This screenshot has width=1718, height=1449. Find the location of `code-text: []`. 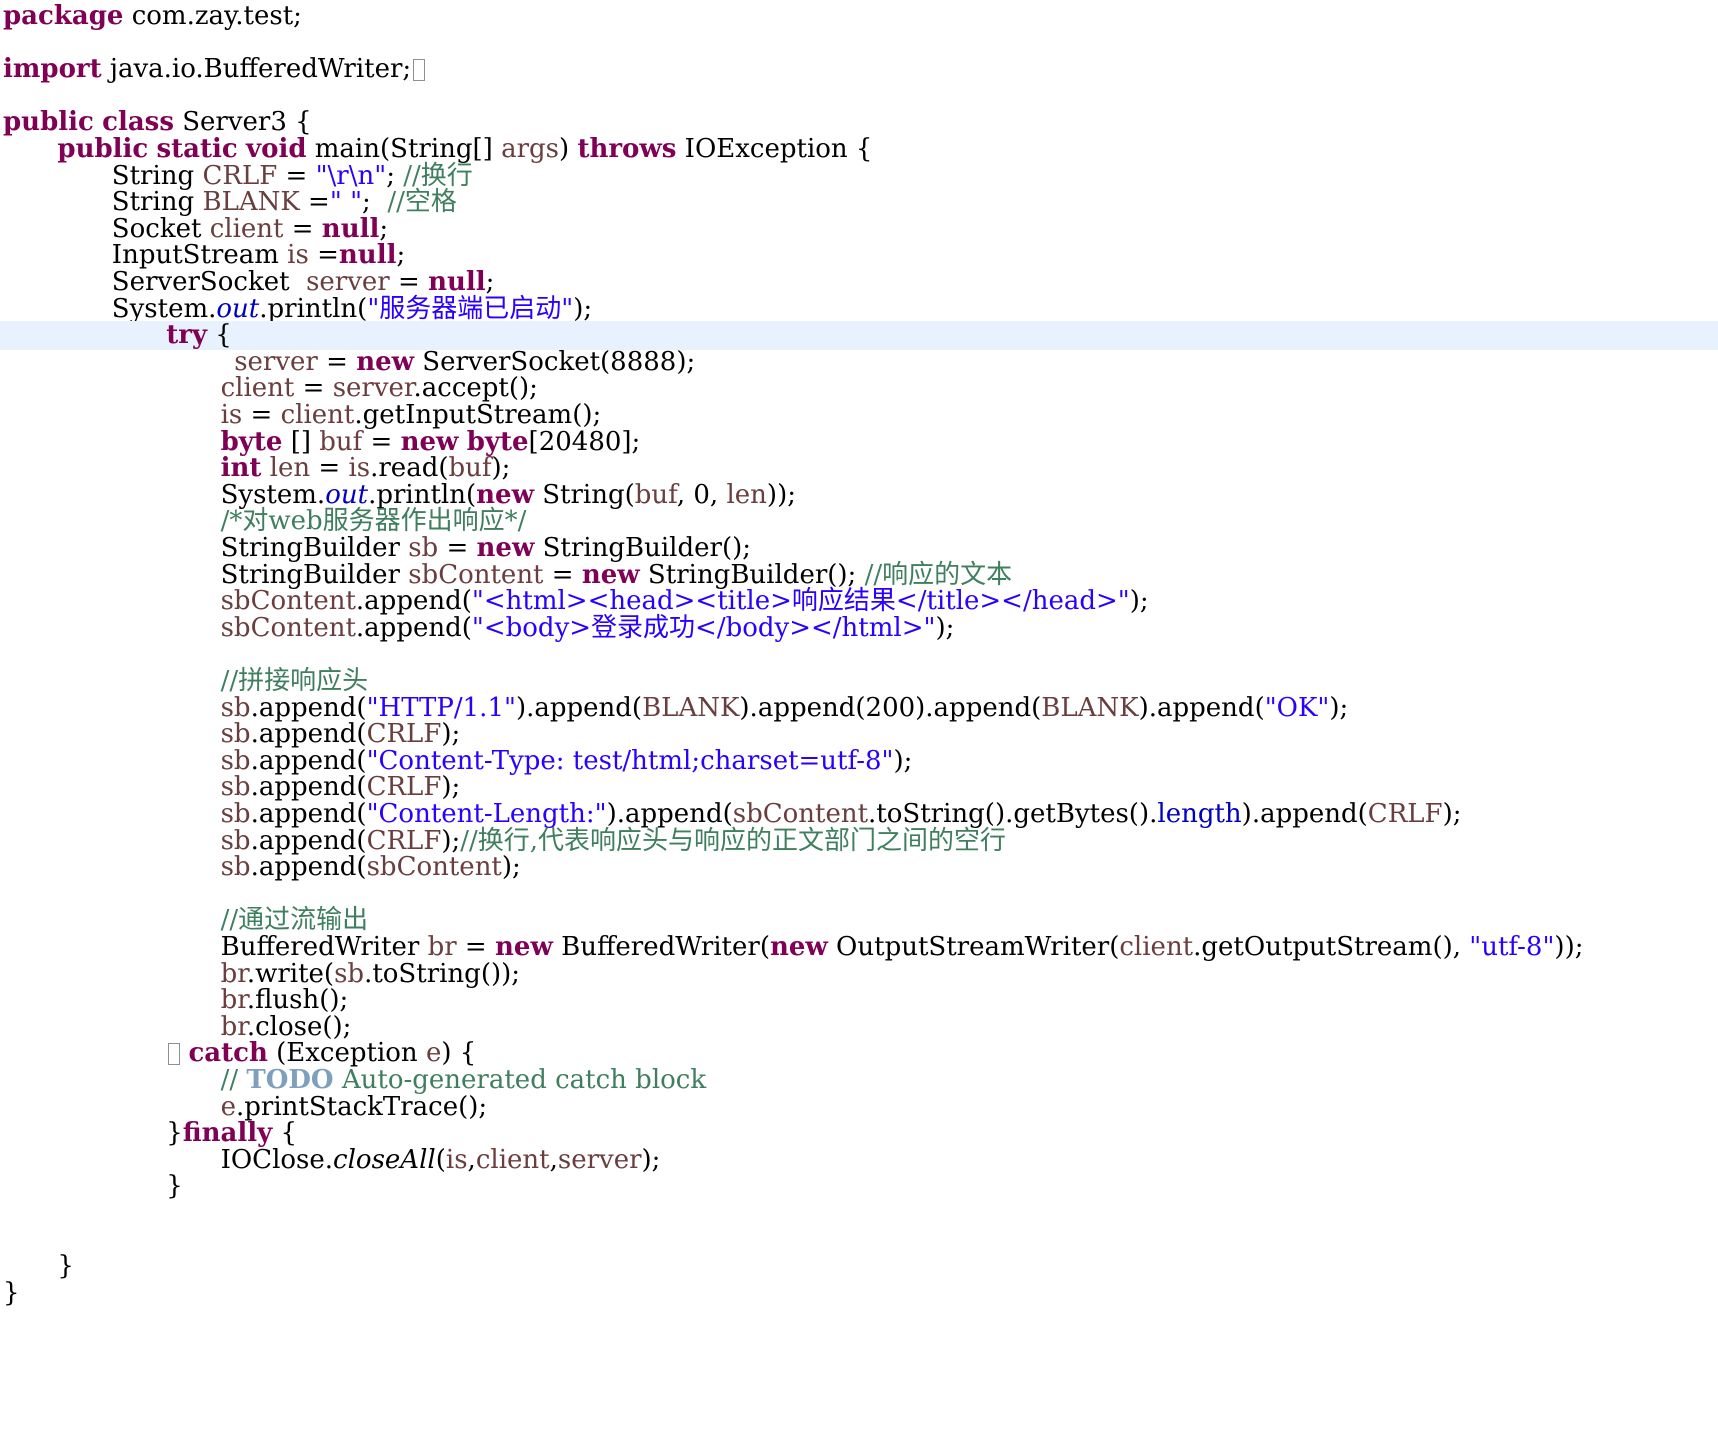

code-text: [] is located at coordinates (301, 441).